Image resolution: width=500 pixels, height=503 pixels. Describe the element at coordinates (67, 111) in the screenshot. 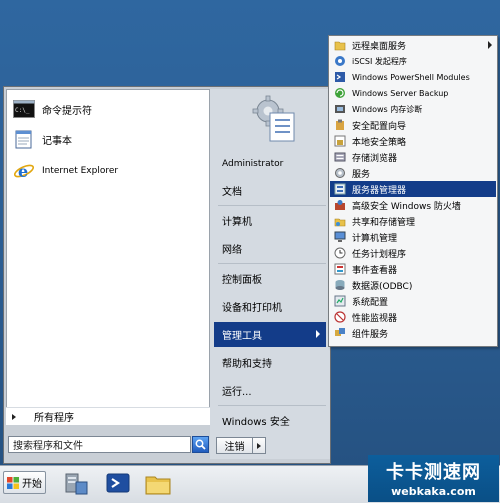

I see `pinned-item-label: 命令提示符` at that location.